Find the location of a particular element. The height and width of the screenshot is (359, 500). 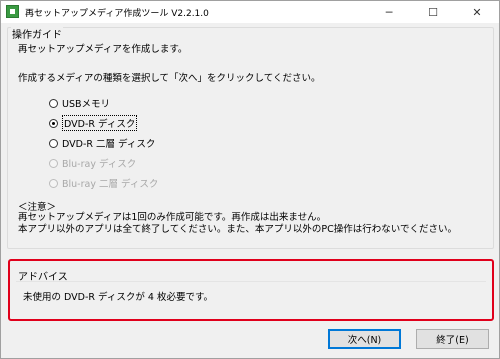

app-icon is located at coordinates (12, 11).